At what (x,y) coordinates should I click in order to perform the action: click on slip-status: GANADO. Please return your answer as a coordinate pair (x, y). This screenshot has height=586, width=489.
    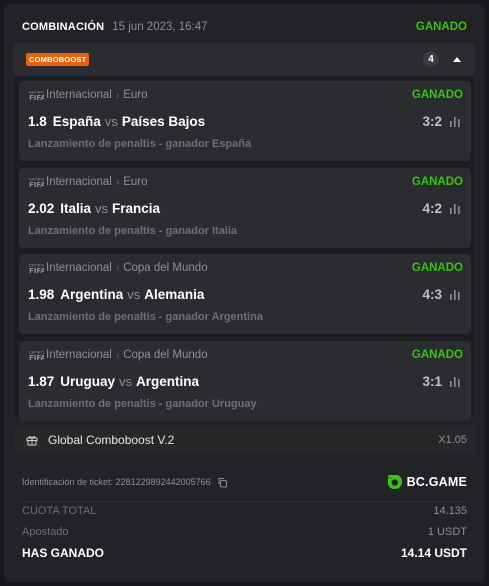
    Looking at the image, I should click on (441, 27).